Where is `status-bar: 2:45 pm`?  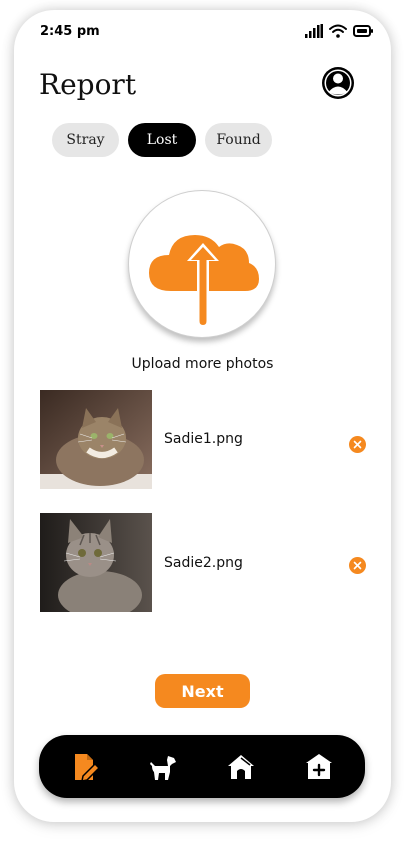 status-bar: 2:45 pm is located at coordinates (202, 32).